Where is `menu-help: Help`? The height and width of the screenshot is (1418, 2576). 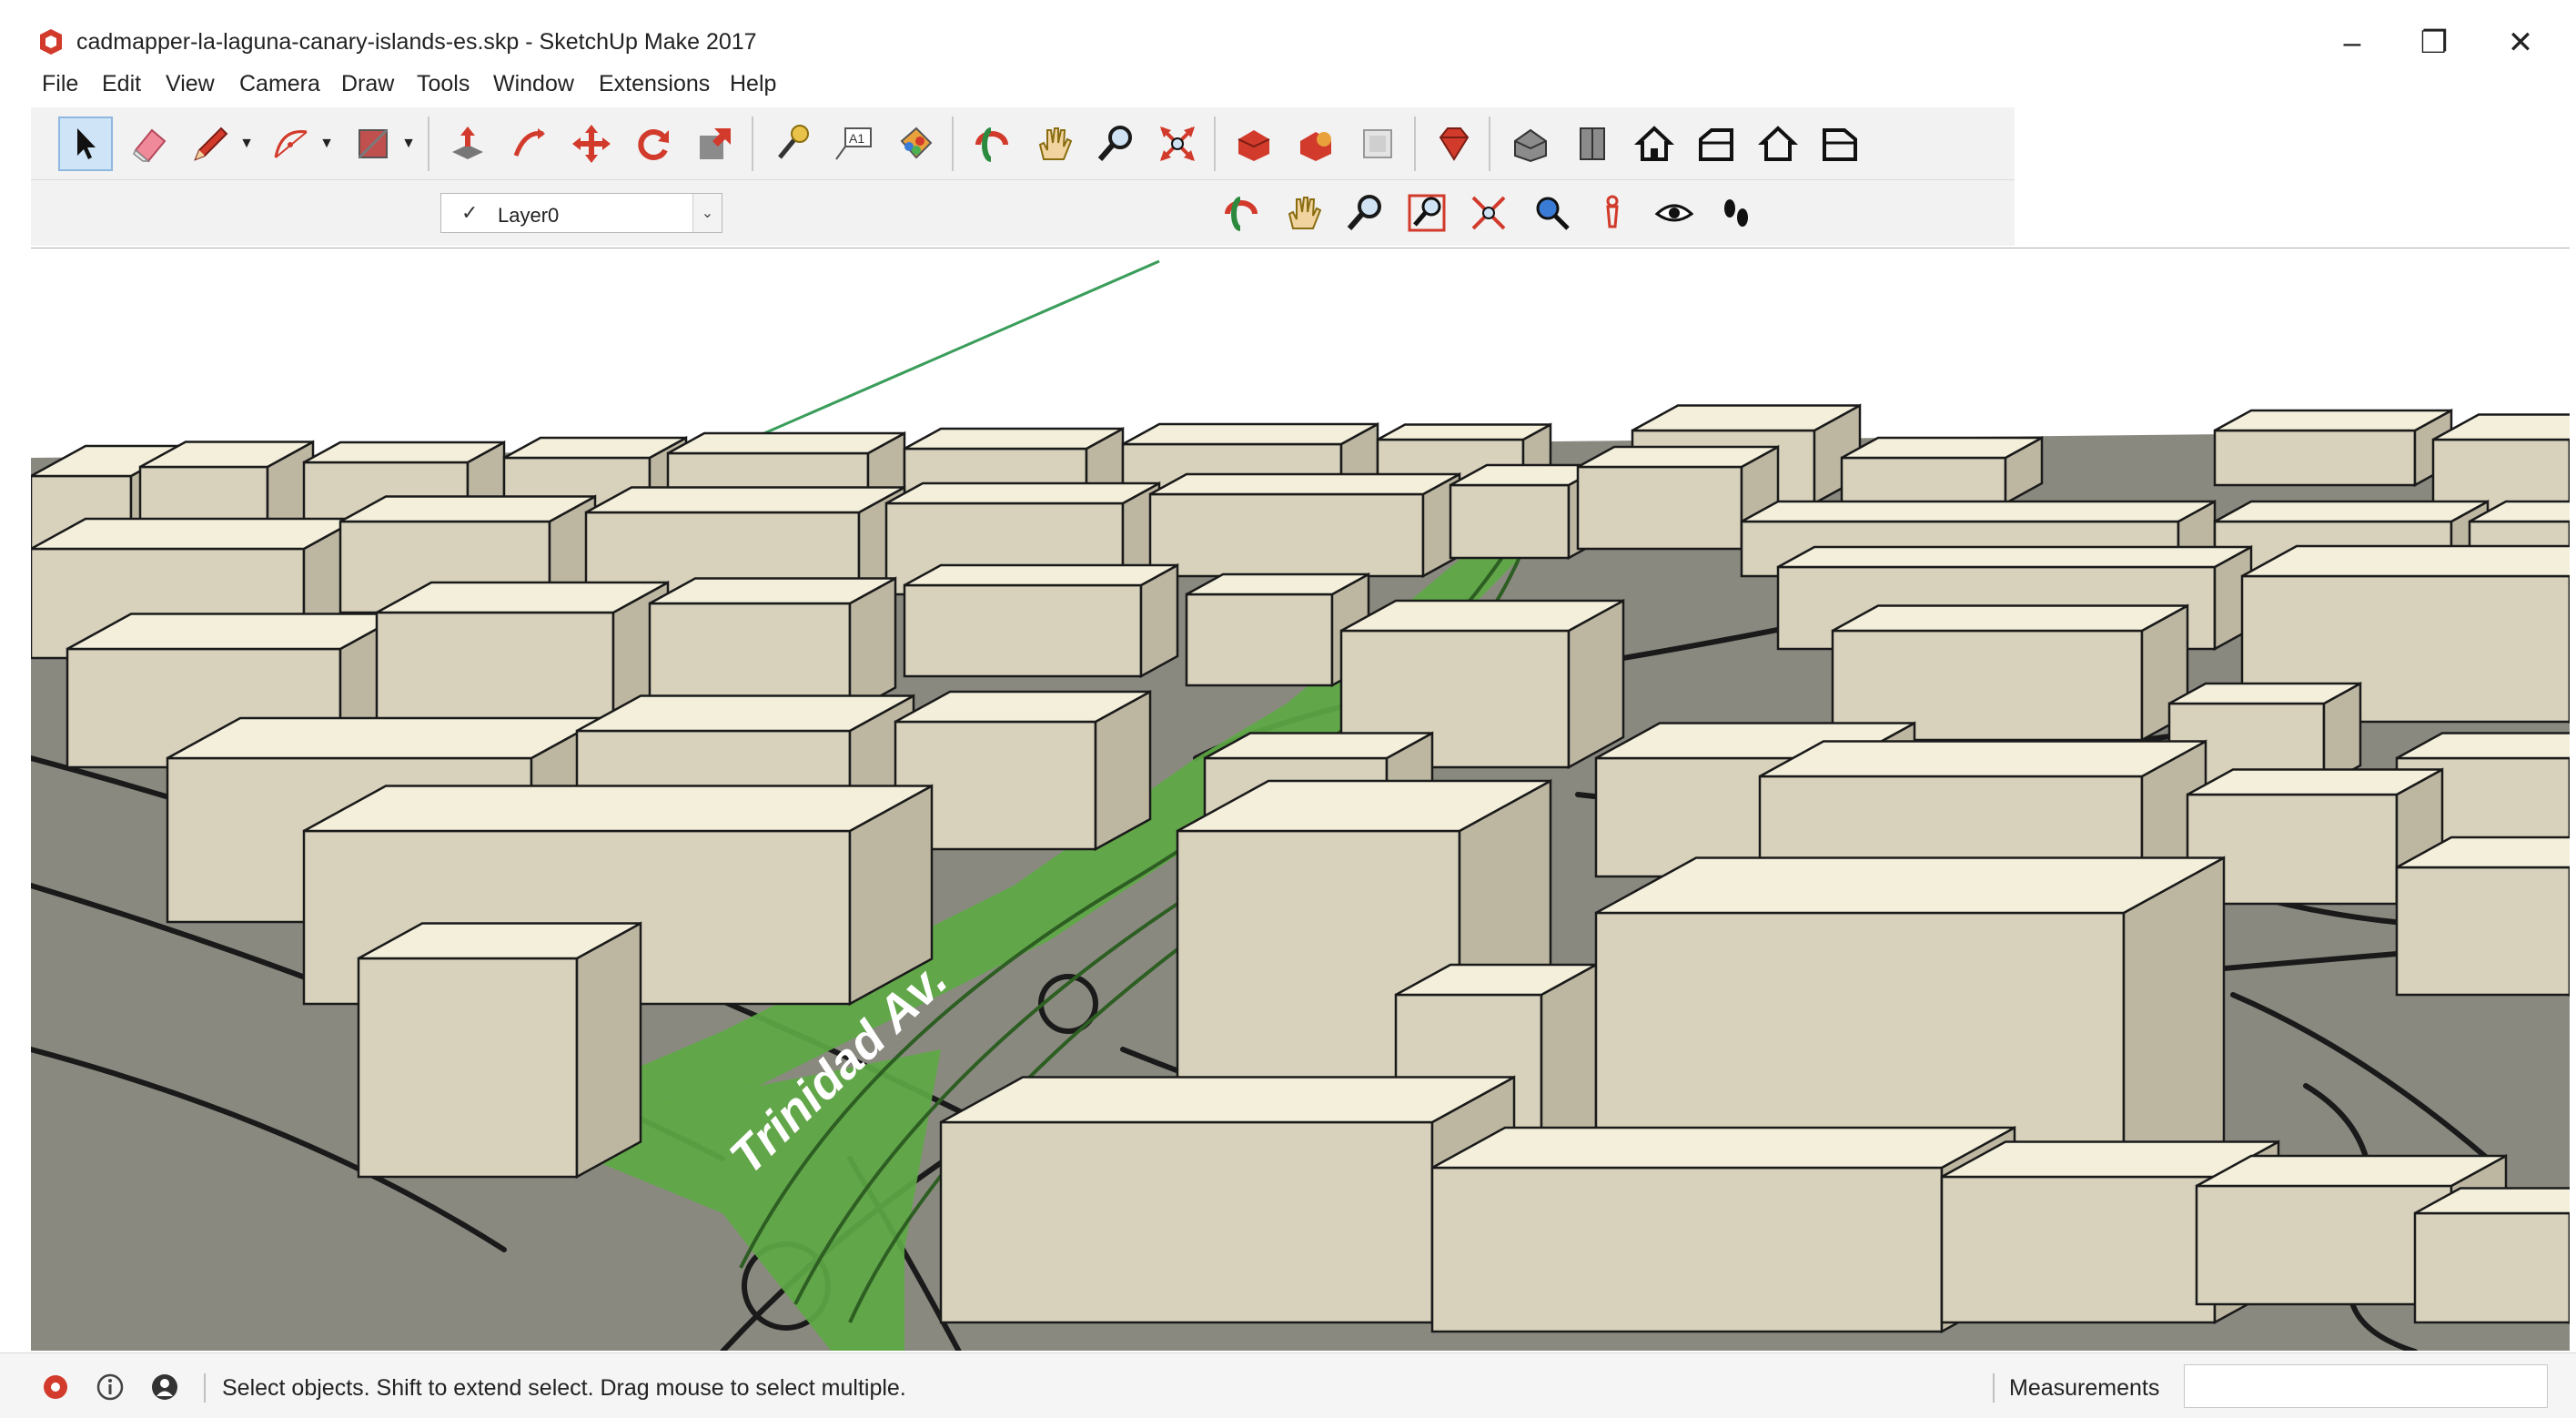 menu-help: Help is located at coordinates (753, 89).